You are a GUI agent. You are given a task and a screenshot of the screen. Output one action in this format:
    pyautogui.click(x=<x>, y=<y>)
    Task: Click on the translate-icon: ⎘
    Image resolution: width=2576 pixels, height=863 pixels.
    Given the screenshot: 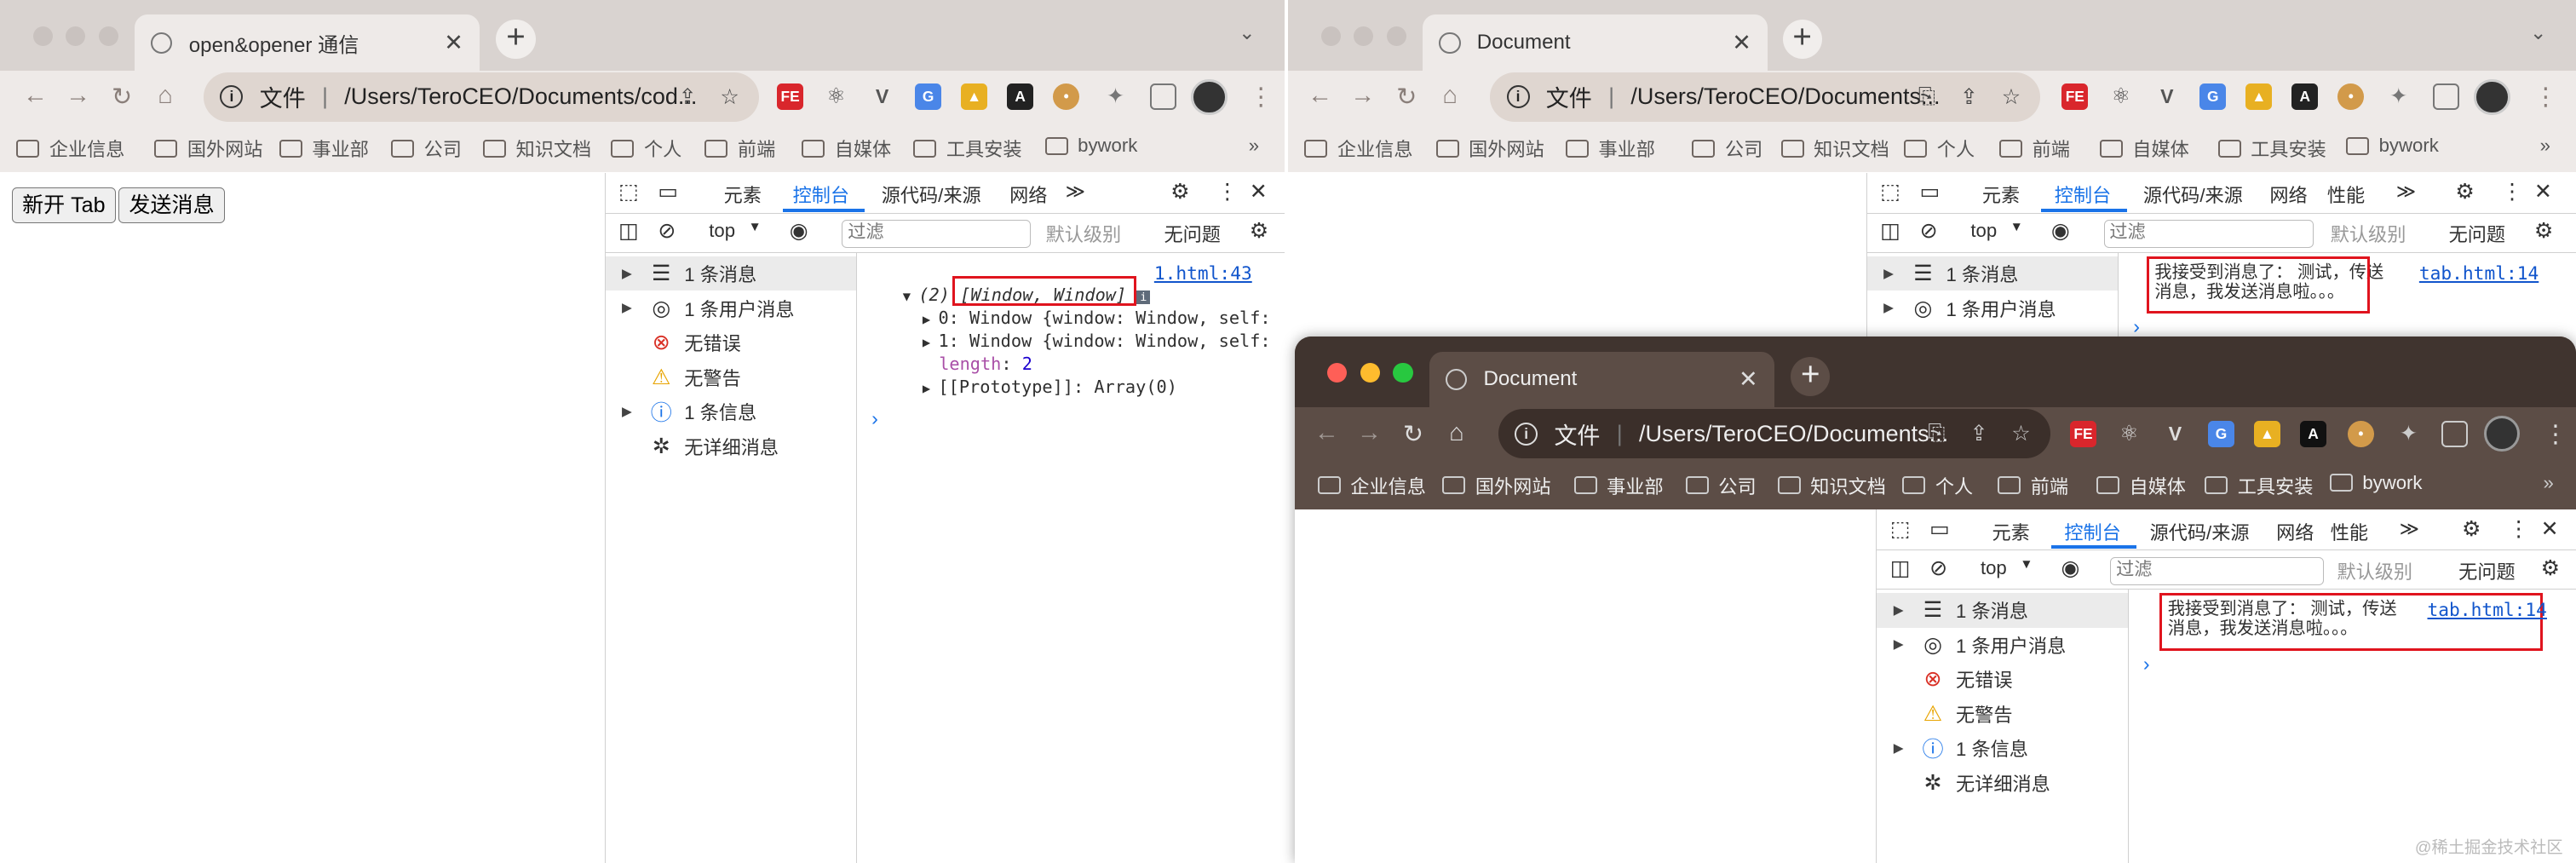 What is the action you would take?
    pyautogui.click(x=1927, y=97)
    